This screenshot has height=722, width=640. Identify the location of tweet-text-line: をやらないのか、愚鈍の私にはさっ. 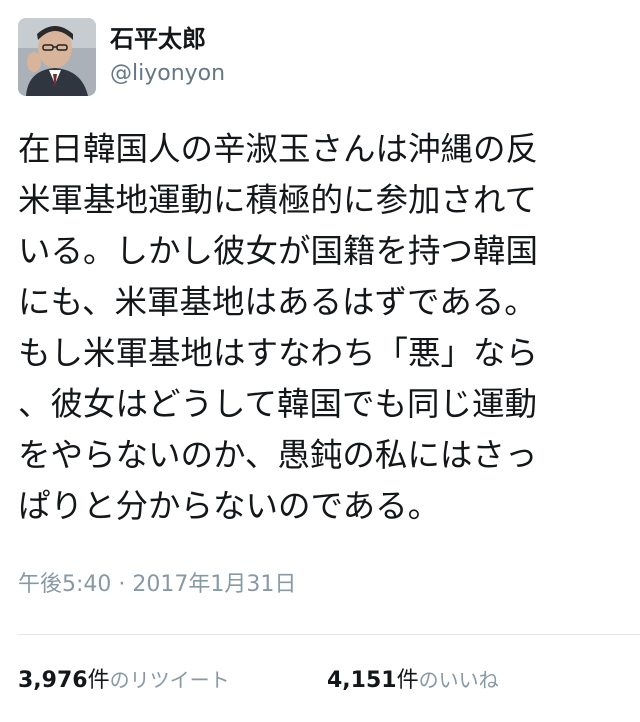
(278, 455).